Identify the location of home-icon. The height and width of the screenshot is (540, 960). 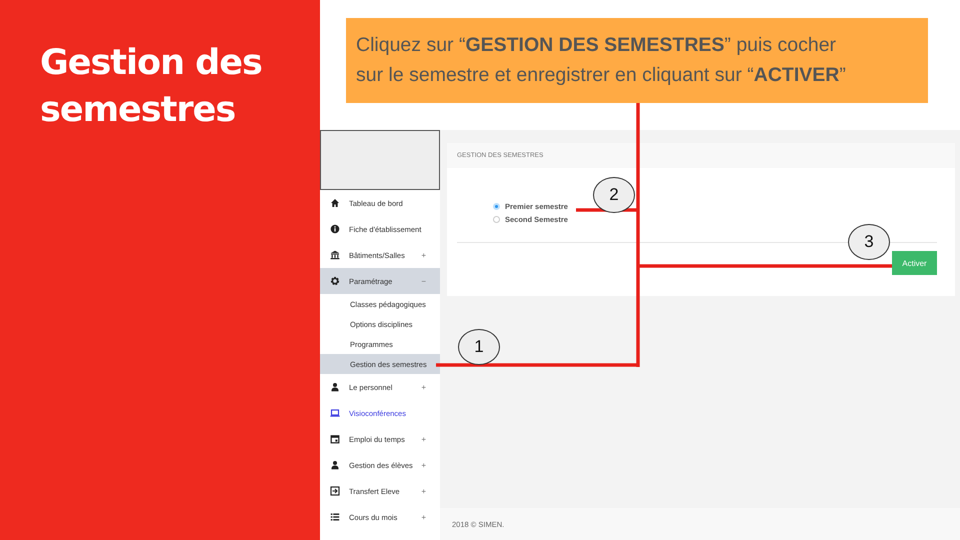
(335, 203).